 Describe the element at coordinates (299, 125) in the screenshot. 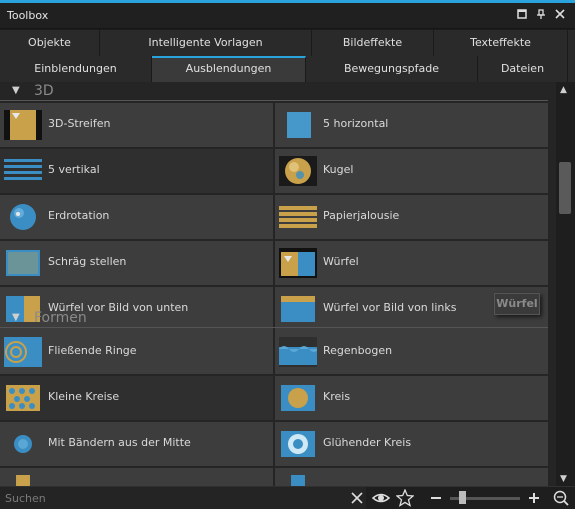

I see `horizontal-blinds-icon` at that location.